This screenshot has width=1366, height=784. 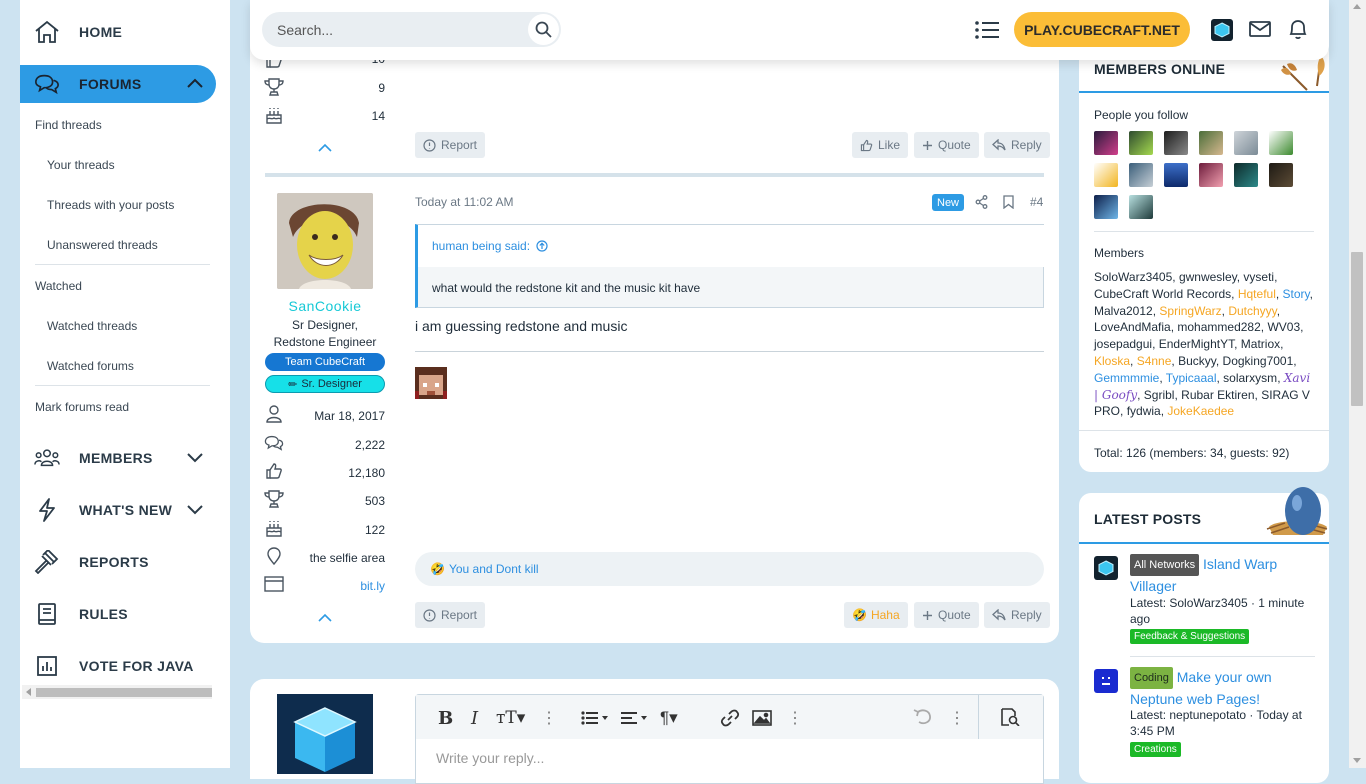 What do you see at coordinates (490, 246) in the screenshot?
I see `quote-author: human being said:` at bounding box center [490, 246].